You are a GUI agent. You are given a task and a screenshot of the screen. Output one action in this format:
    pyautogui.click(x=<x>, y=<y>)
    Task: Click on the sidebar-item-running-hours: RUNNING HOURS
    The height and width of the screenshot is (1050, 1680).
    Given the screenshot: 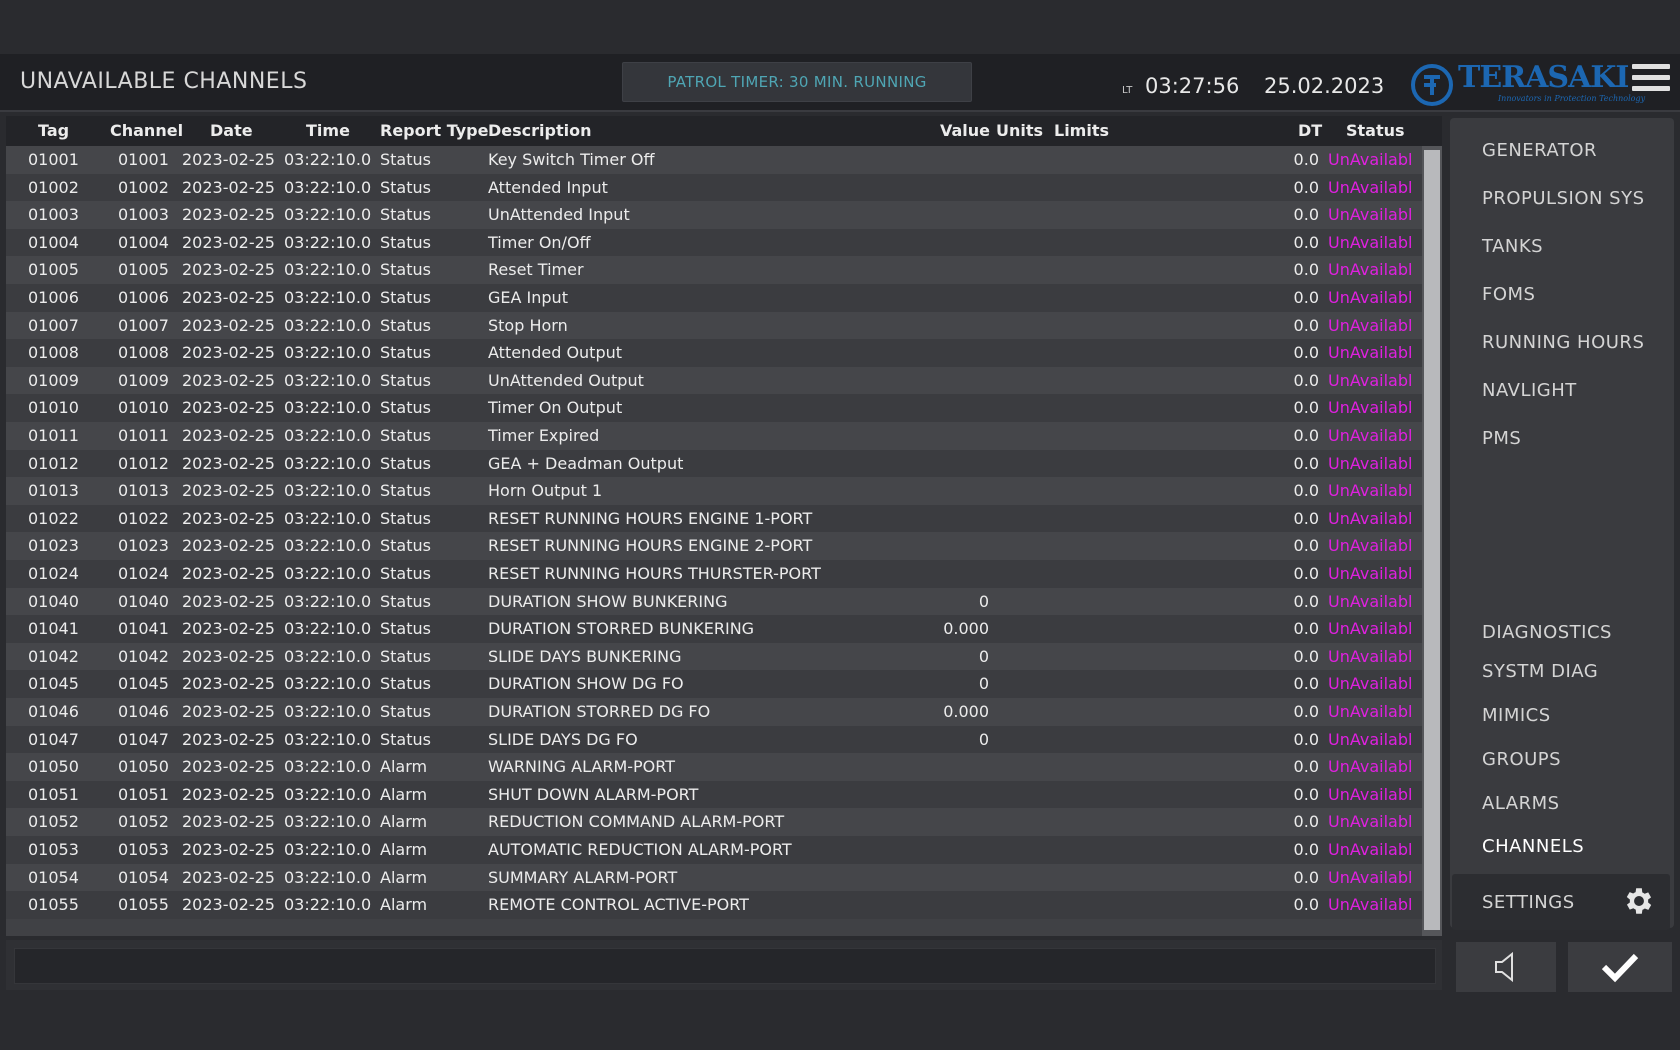 What is the action you would take?
    pyautogui.click(x=1563, y=342)
    